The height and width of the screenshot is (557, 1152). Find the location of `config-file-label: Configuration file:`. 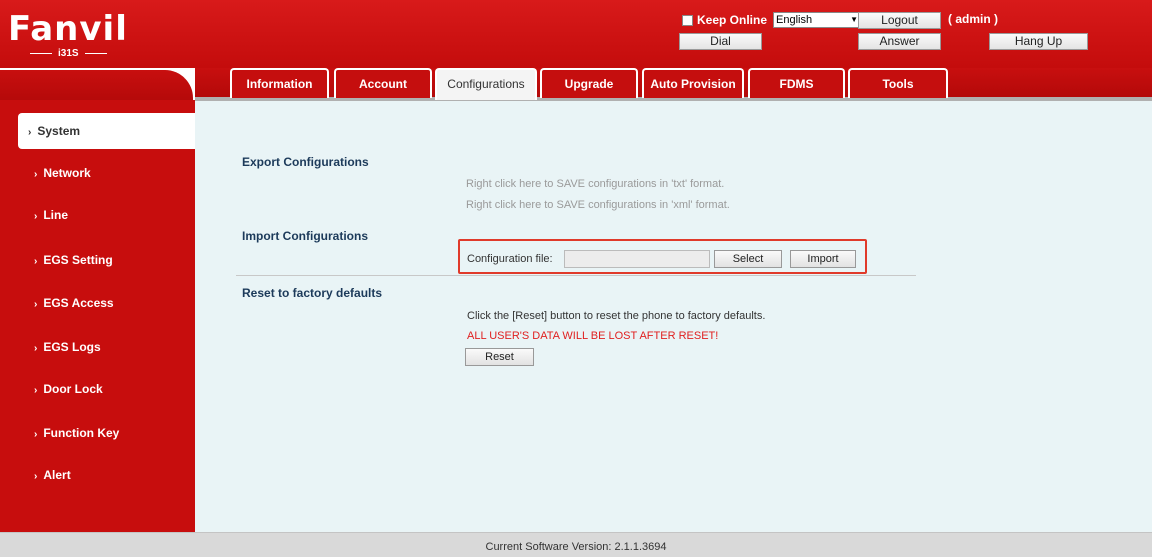

config-file-label: Configuration file: is located at coordinates (510, 259).